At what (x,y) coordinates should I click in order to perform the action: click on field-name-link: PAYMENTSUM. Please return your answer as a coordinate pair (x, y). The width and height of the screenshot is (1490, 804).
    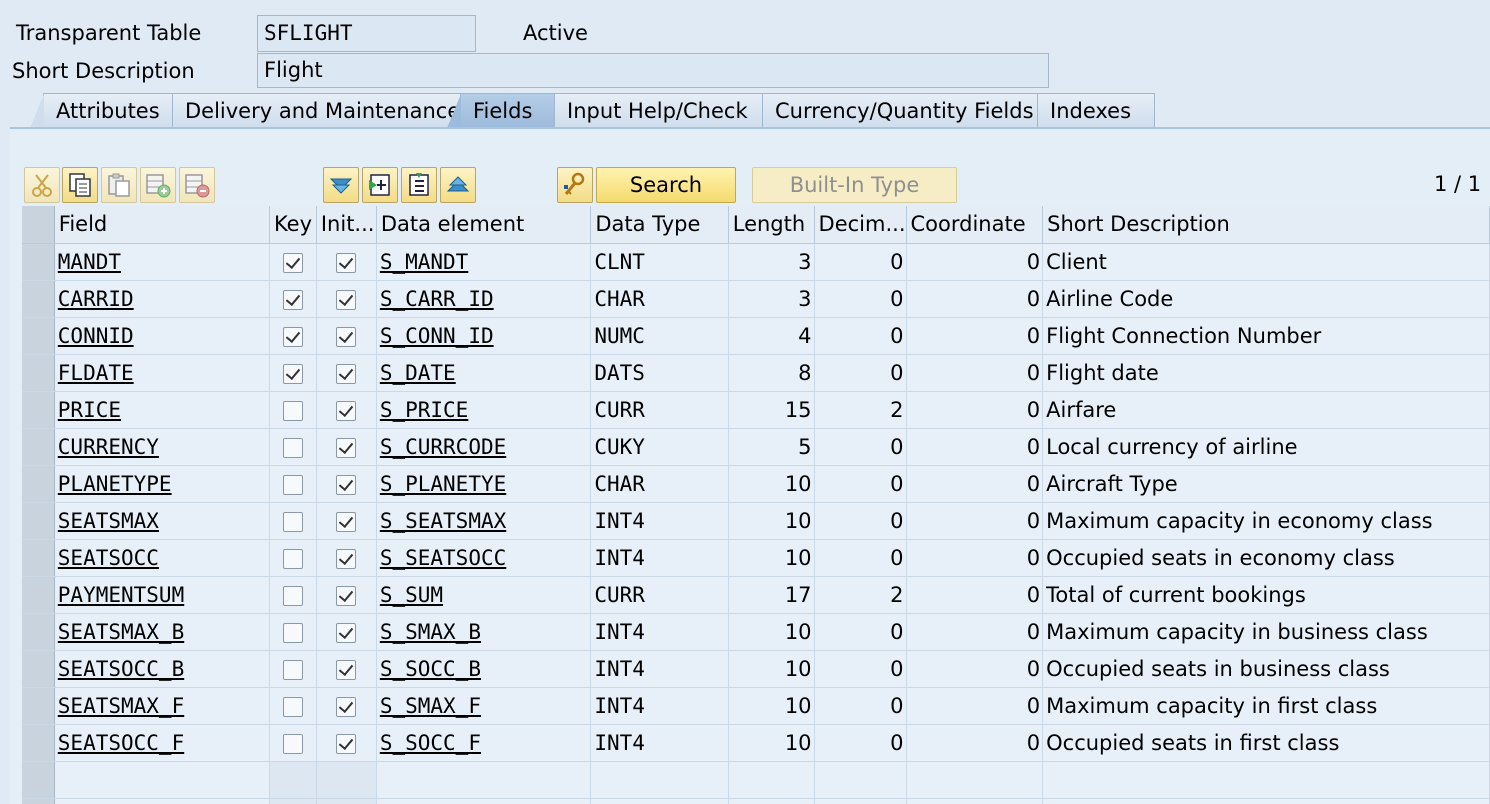
    Looking at the image, I should click on (121, 595).